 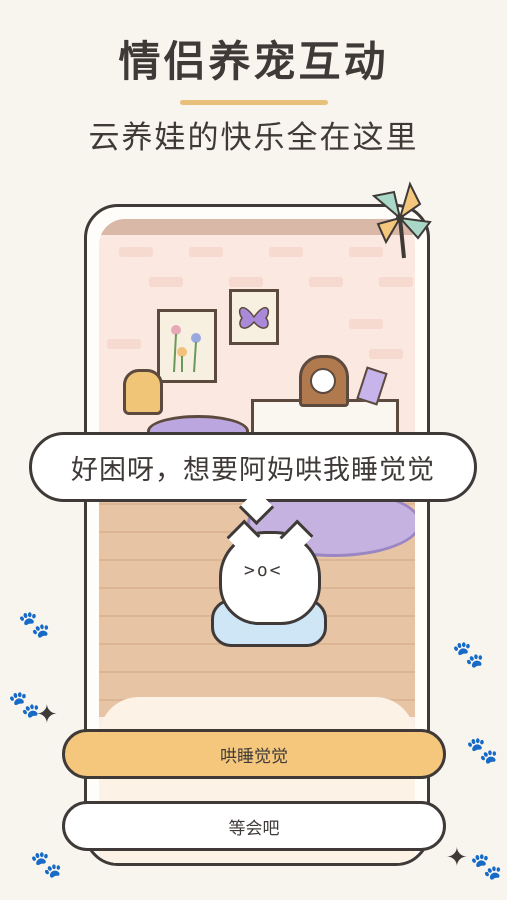 What do you see at coordinates (263, 570) in the screenshot?
I see `cat-sleepy-face: >o<` at bounding box center [263, 570].